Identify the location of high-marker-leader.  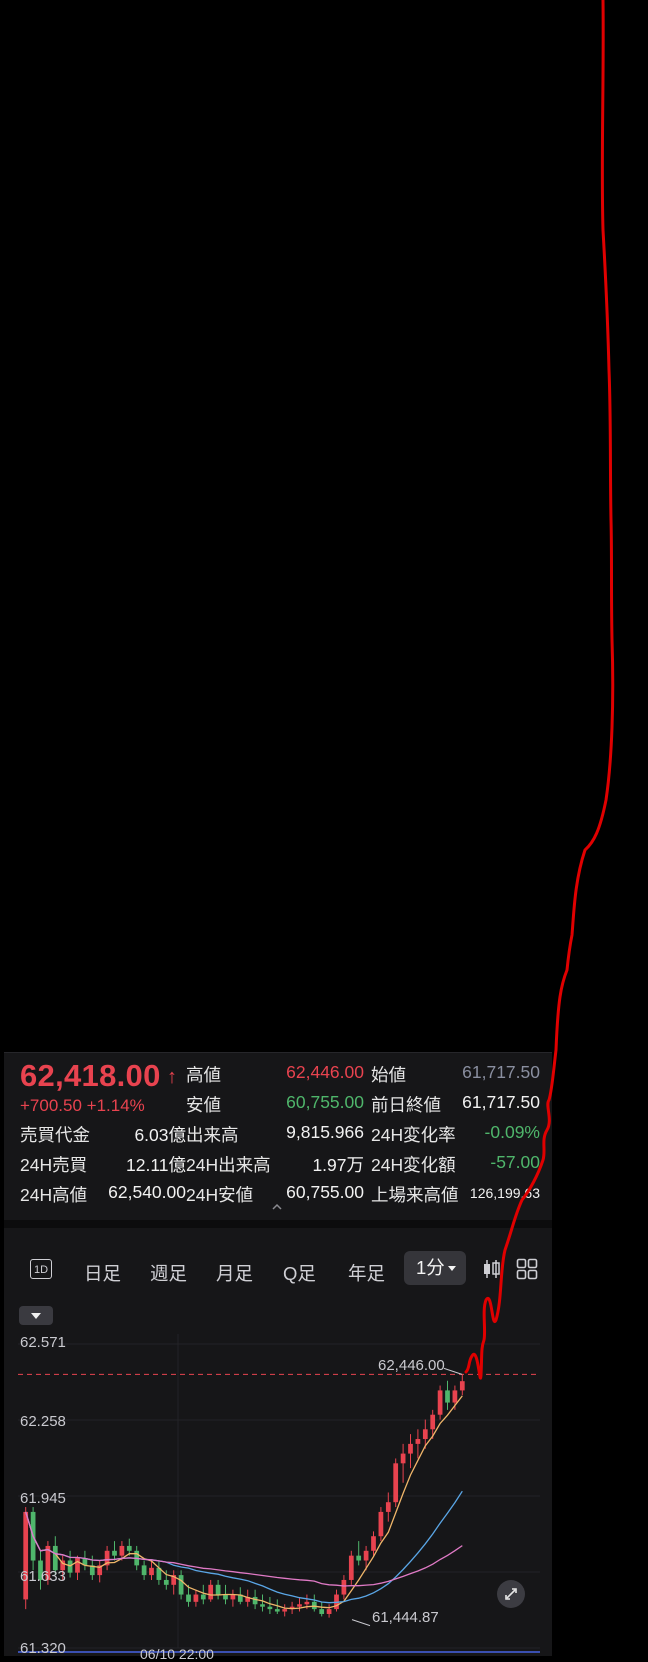
(453, 1371).